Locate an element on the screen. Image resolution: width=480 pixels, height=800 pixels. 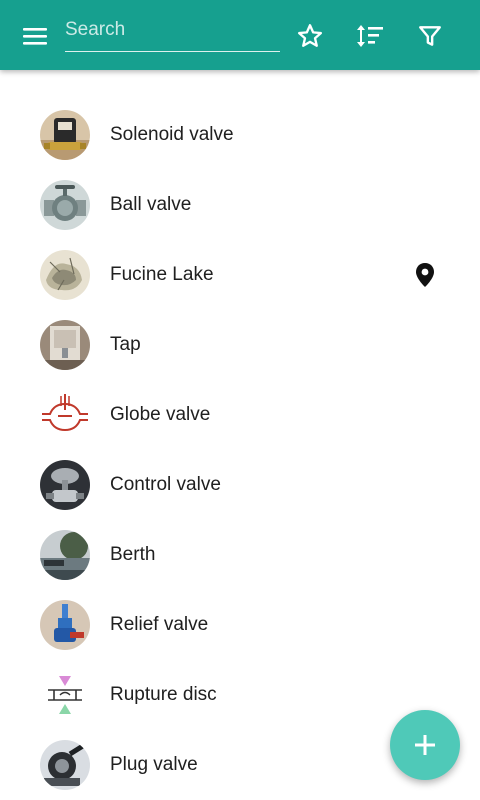
menu-button is located at coordinates (35, 36).